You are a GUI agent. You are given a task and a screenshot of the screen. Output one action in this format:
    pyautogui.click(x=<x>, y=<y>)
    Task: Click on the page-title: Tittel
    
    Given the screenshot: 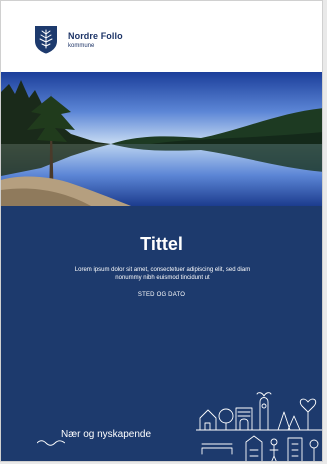 What is the action you would take?
    pyautogui.click(x=161, y=244)
    